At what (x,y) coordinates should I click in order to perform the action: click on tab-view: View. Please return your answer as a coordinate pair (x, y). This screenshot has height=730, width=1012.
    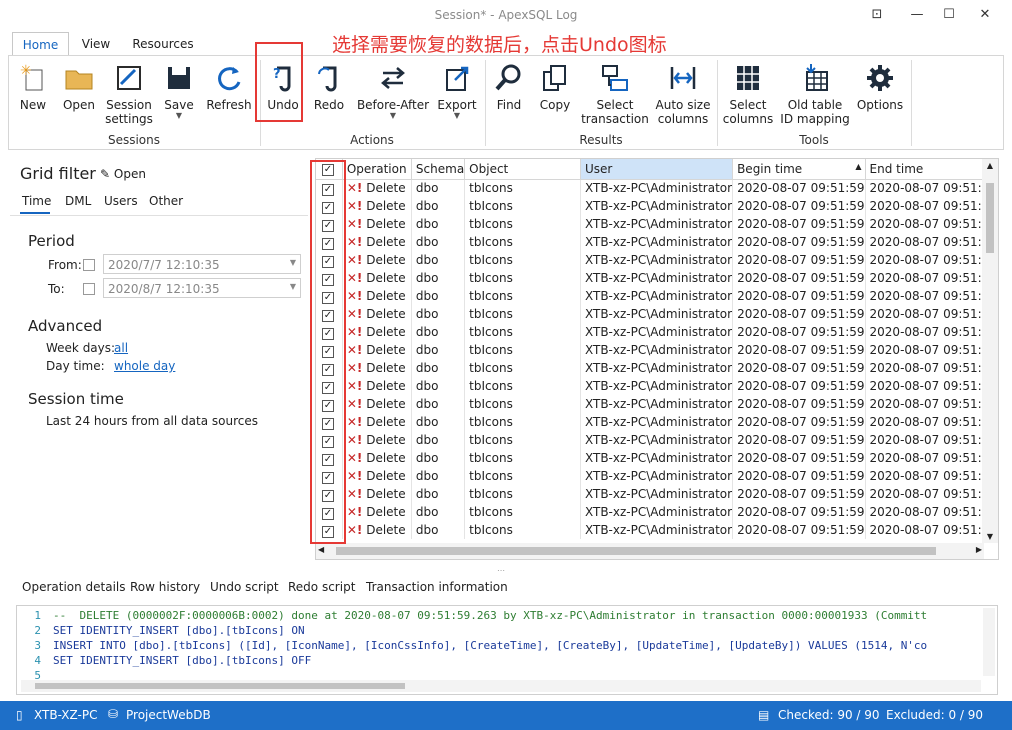
    Looking at the image, I should click on (96, 44).